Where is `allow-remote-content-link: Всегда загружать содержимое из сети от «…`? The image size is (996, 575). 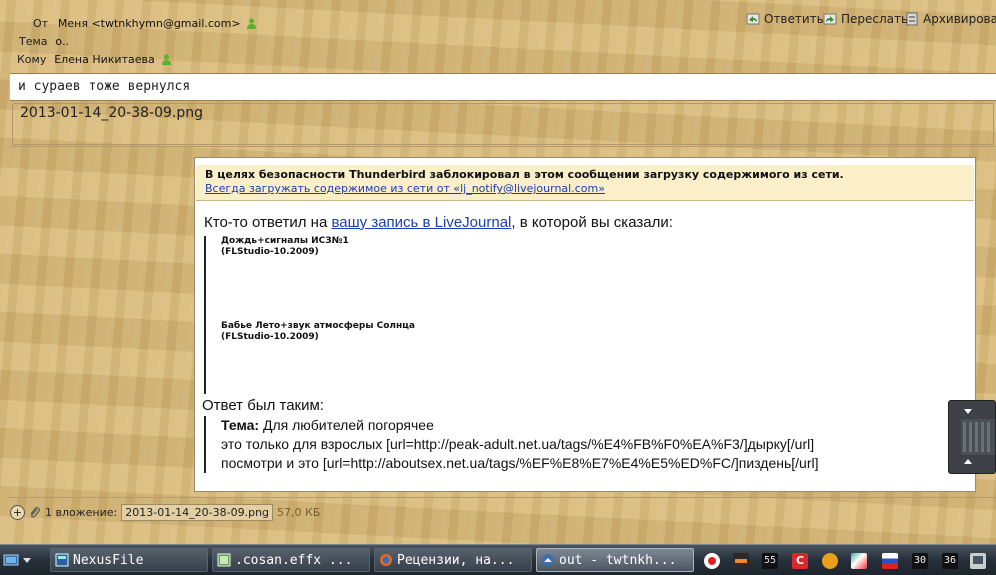
allow-remote-content-link: Всегда загружать содержимое из сети от «… is located at coordinates (589, 189).